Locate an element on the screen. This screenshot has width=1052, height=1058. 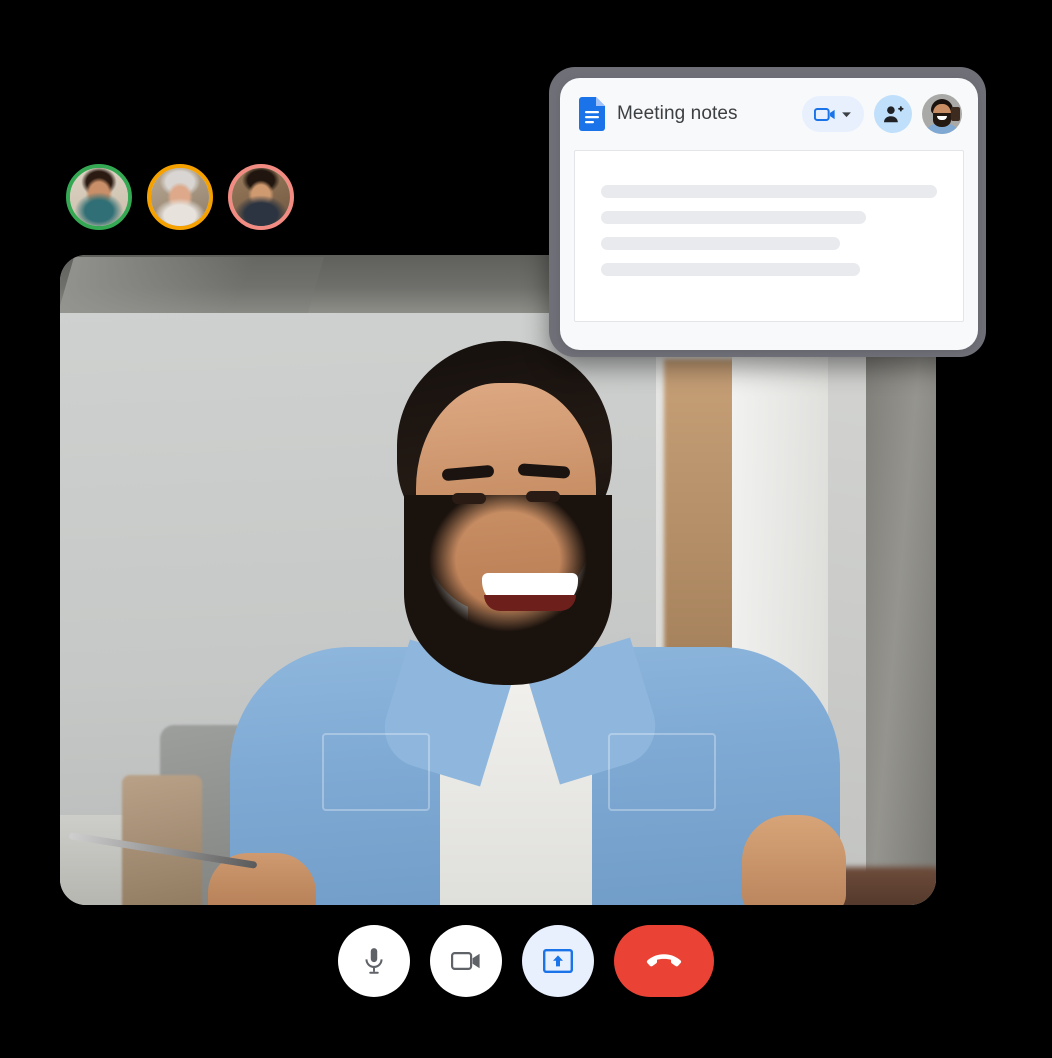
microphone-button is located at coordinates (374, 961).